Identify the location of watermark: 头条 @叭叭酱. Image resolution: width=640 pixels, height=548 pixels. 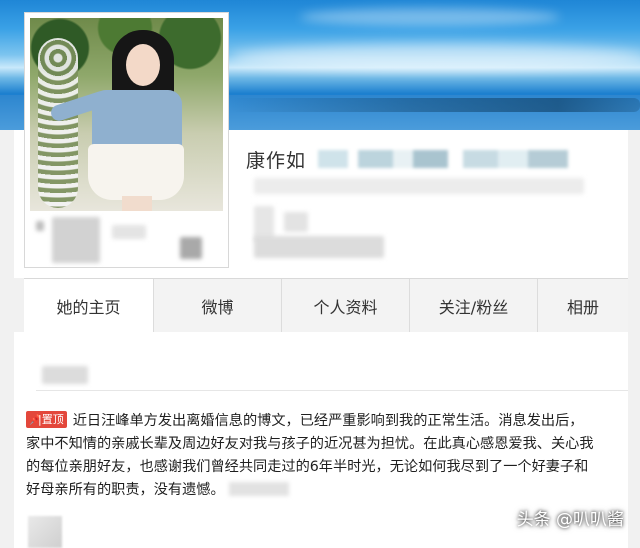
(570, 520).